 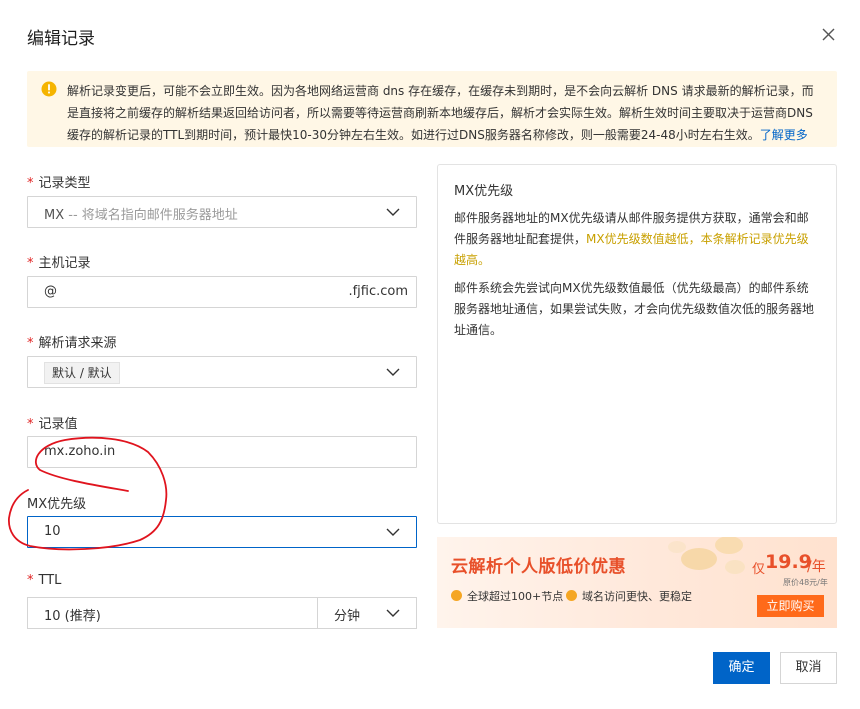 I want to click on mx-priority-value: 10, so click(x=52, y=531).